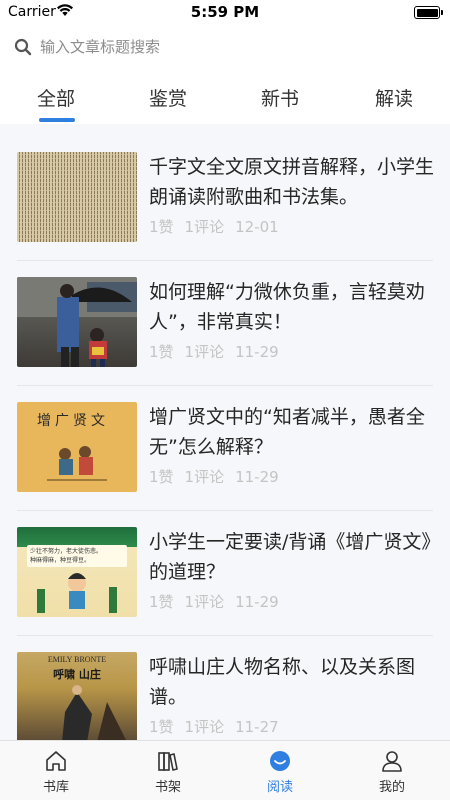 The width and height of the screenshot is (450, 800). Describe the element at coordinates (168, 97) in the screenshot. I see `tab-appreciation: 鉴赏` at that location.